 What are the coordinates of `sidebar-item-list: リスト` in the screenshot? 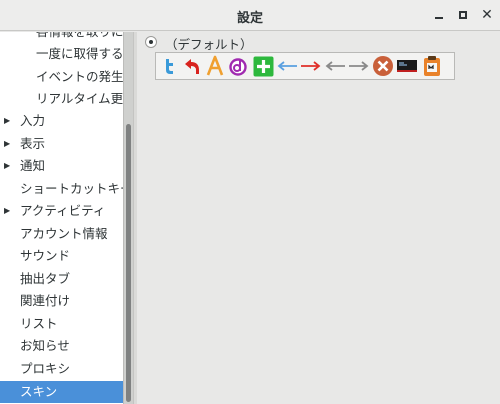 It's located at (61, 324).